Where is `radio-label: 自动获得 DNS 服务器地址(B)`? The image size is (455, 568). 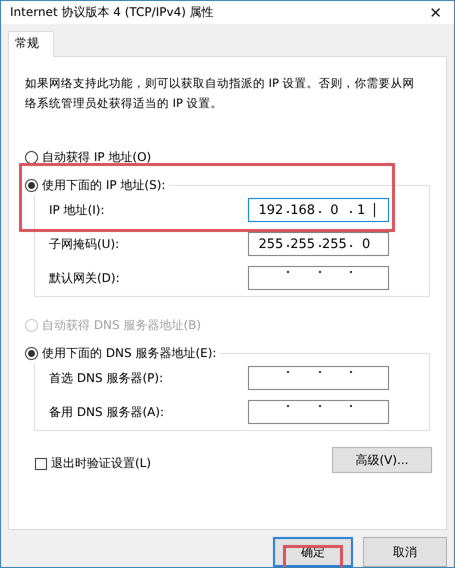
radio-label: 自动获得 DNS 服务器地址(B) is located at coordinates (122, 325).